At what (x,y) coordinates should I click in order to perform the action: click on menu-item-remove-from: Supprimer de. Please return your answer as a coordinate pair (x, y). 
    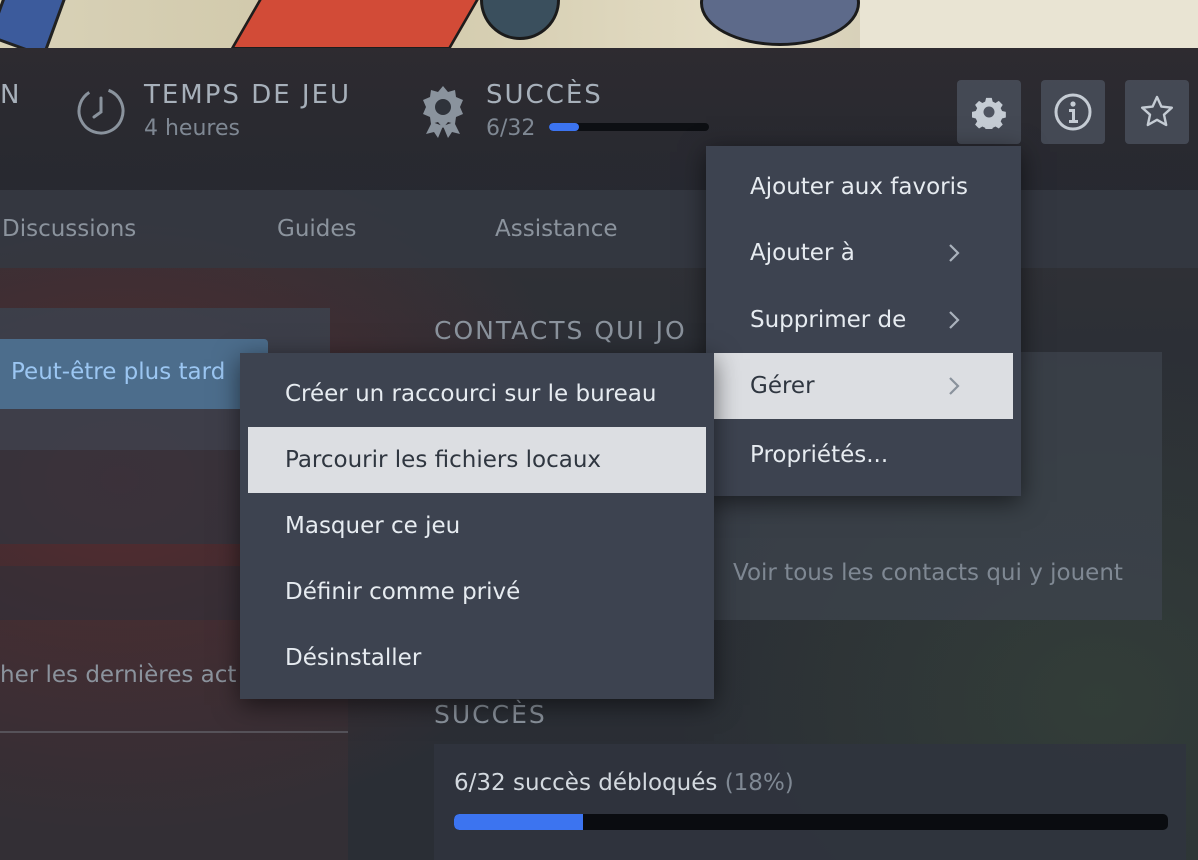
    Looking at the image, I should click on (863, 320).